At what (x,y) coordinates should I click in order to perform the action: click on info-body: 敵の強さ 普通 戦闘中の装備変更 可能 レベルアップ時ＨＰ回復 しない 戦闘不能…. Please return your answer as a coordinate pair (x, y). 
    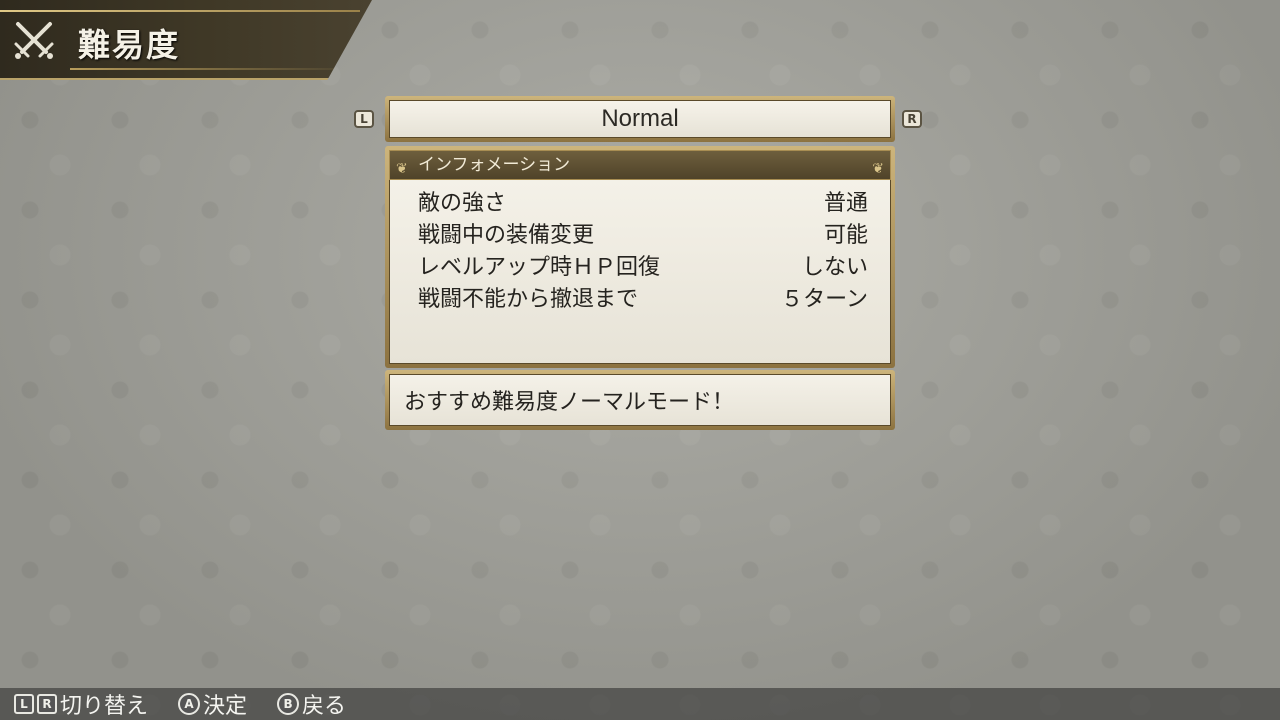
    Looking at the image, I should click on (640, 272).